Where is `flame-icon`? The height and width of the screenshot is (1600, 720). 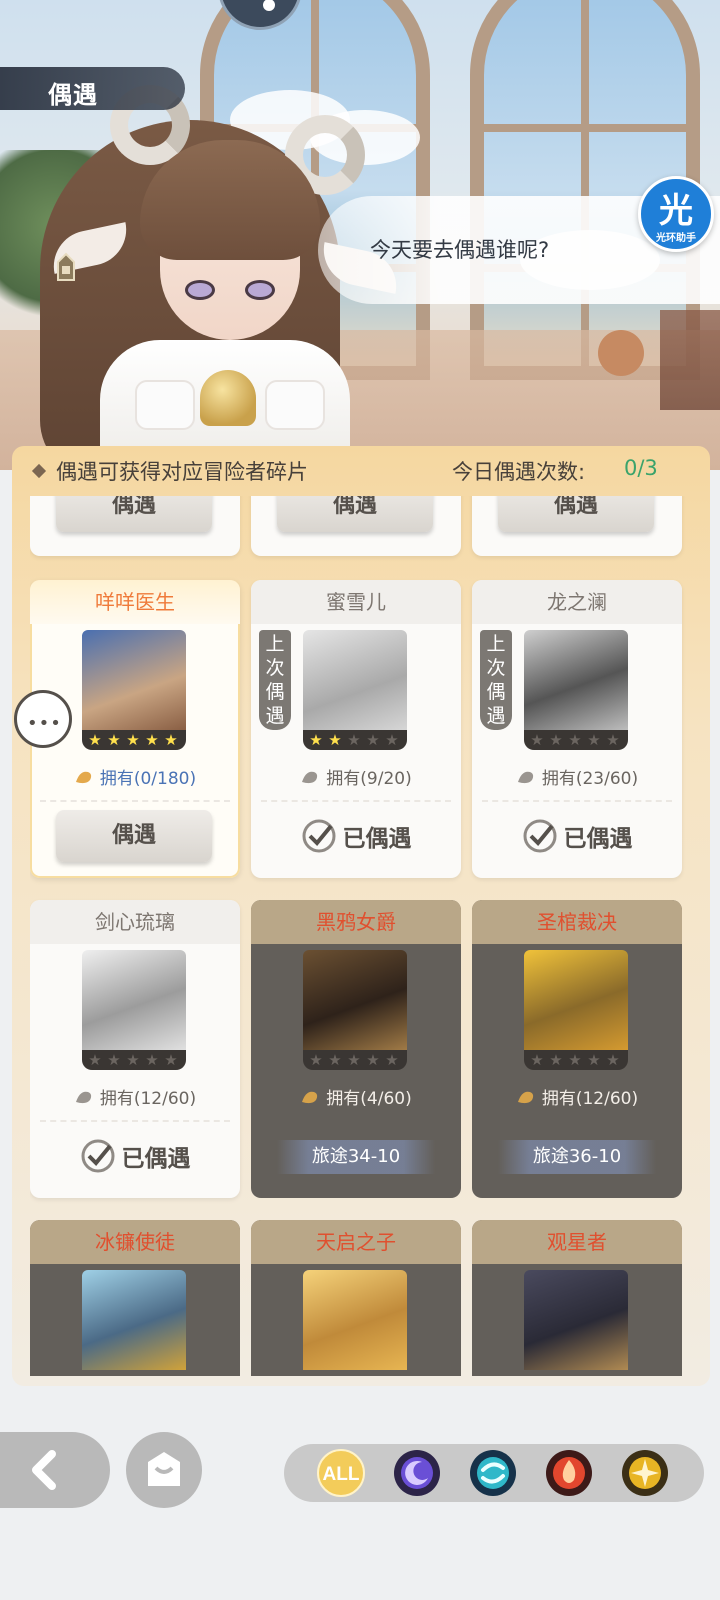
flame-icon is located at coordinates (569, 1473).